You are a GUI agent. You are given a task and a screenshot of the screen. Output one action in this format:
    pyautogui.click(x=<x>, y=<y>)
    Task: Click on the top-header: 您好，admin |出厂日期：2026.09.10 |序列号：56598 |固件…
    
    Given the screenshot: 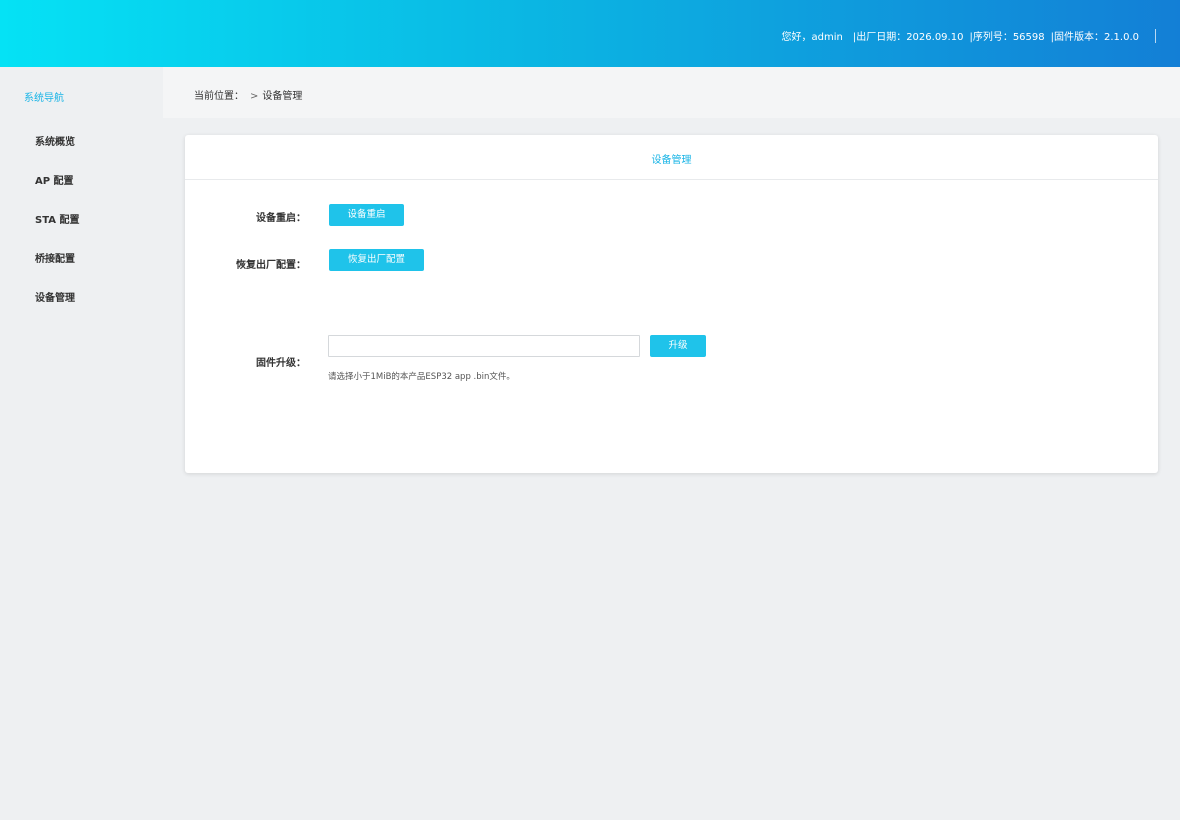 What is the action you would take?
    pyautogui.click(x=590, y=33)
    